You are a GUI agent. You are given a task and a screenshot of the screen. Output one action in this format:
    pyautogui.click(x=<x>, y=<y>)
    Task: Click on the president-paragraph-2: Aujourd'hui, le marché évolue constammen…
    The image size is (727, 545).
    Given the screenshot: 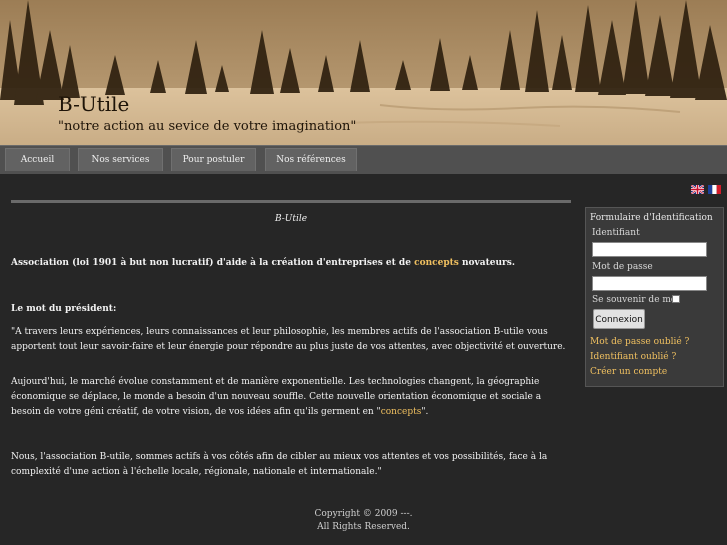 What is the action you would take?
    pyautogui.click(x=291, y=397)
    